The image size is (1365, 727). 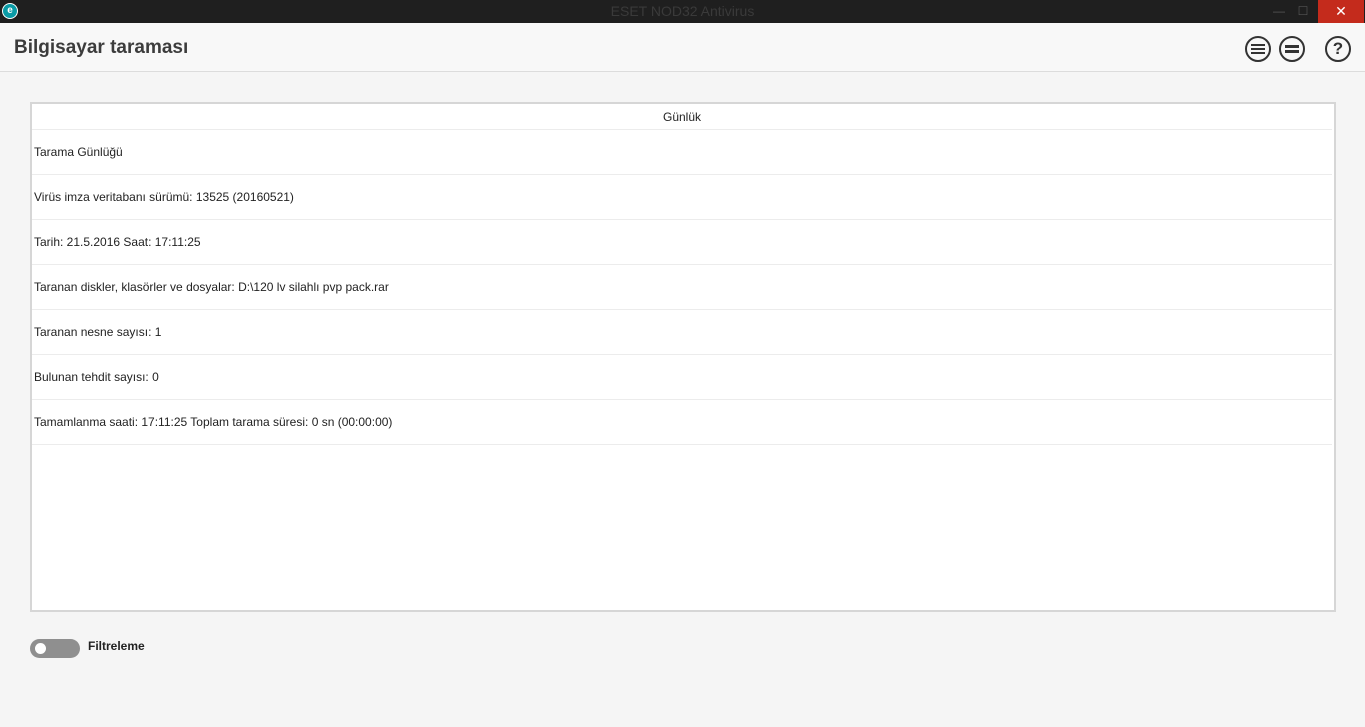 I want to click on title-bar: ESET NOD32 Antivirus e — ☐ ✕, so click(x=682, y=11).